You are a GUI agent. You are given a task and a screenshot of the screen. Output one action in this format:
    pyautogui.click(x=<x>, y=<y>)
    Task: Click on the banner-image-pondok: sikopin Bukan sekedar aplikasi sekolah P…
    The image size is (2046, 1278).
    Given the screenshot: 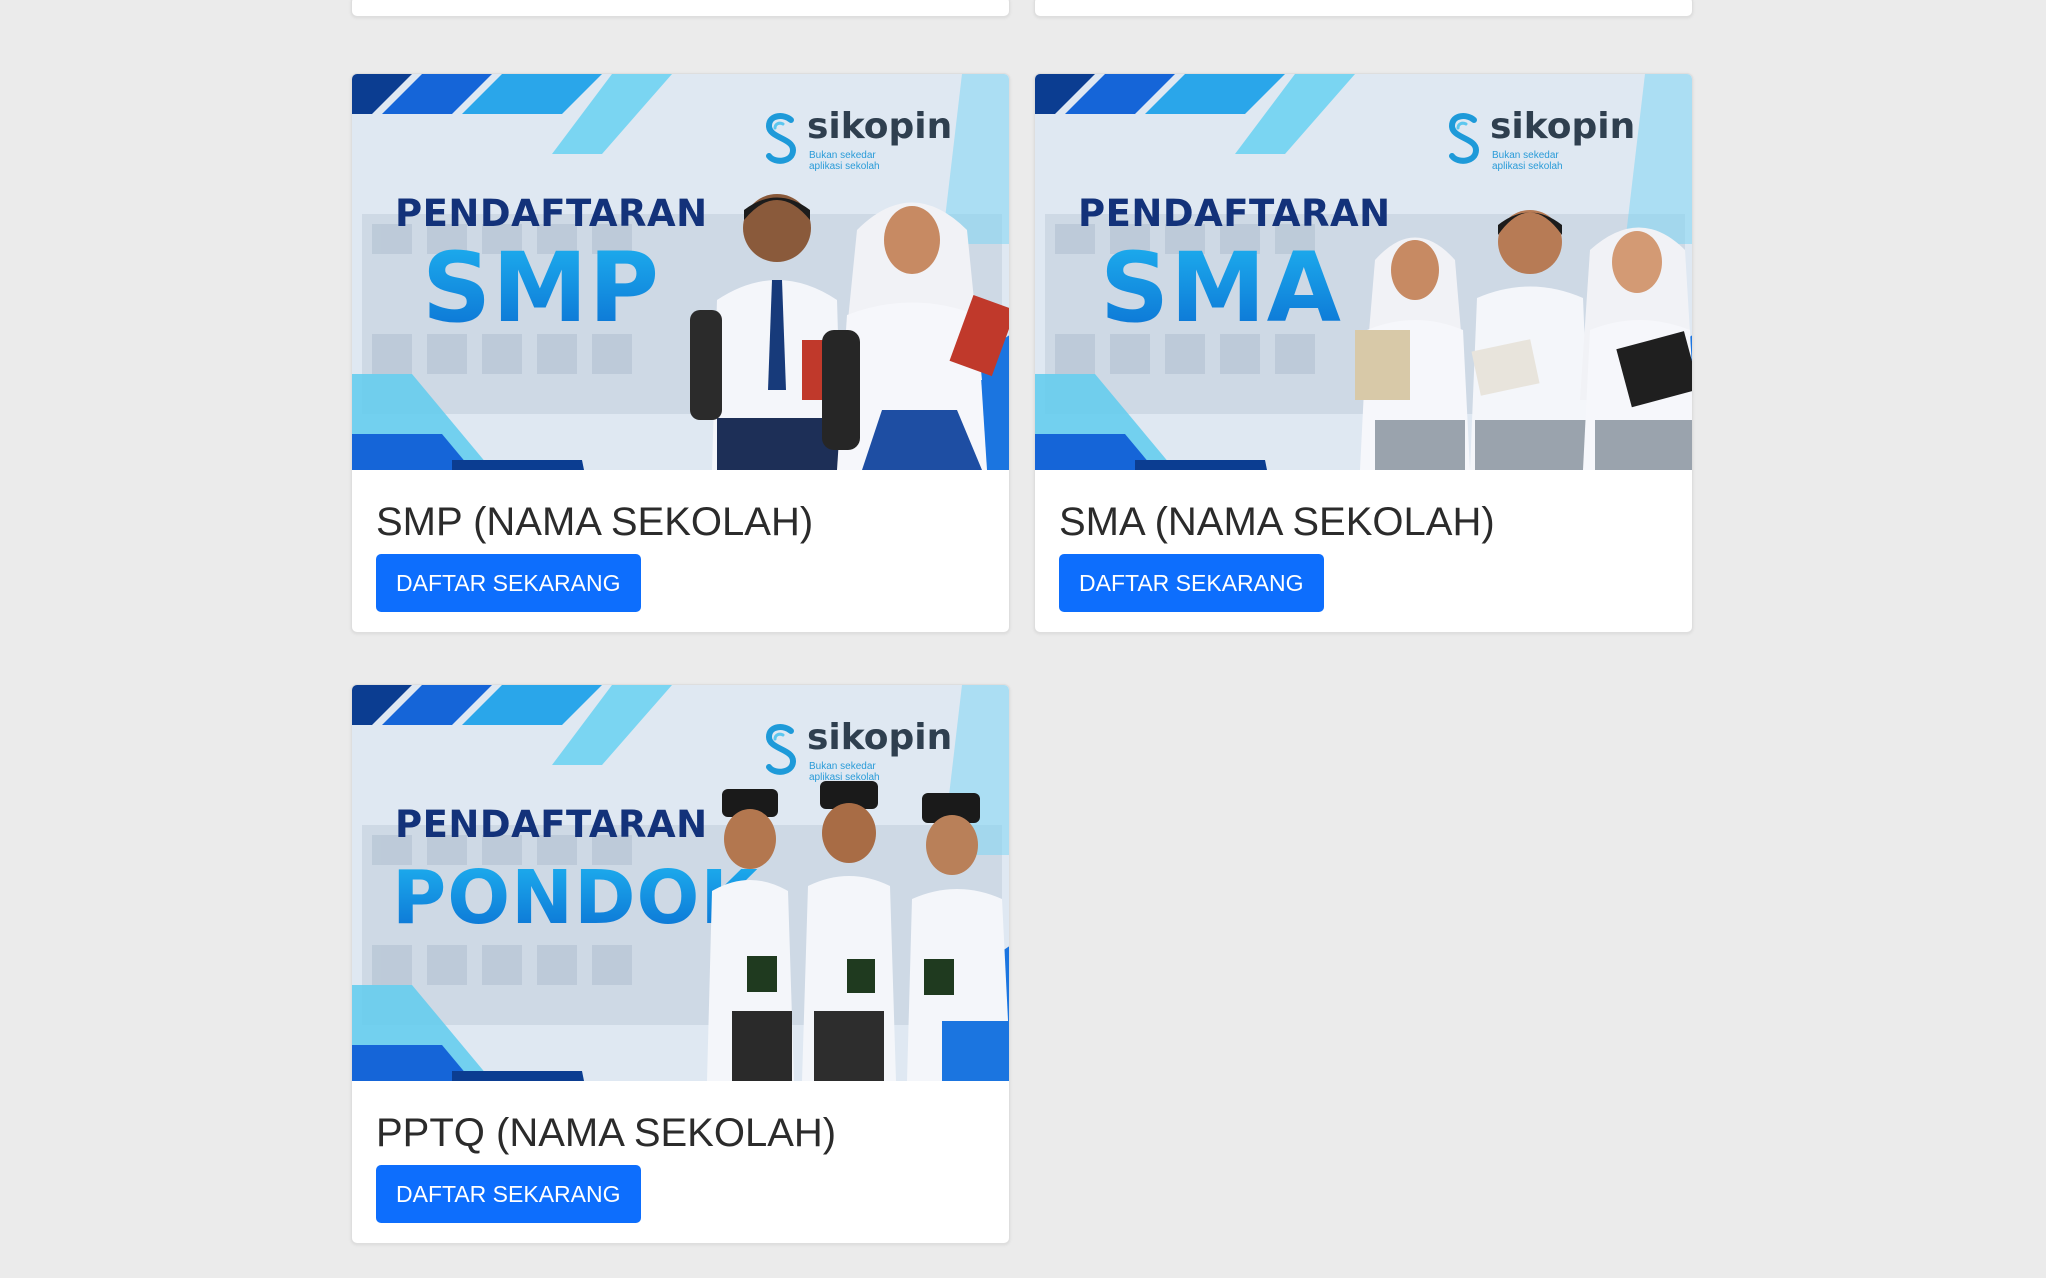 What is the action you would take?
    pyautogui.click(x=680, y=883)
    